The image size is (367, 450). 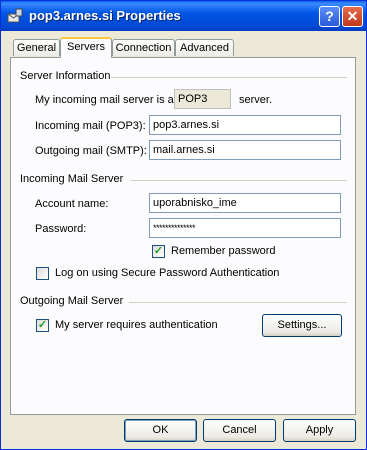 I want to click on account-name-input: uporabnisko_ime, so click(x=245, y=203).